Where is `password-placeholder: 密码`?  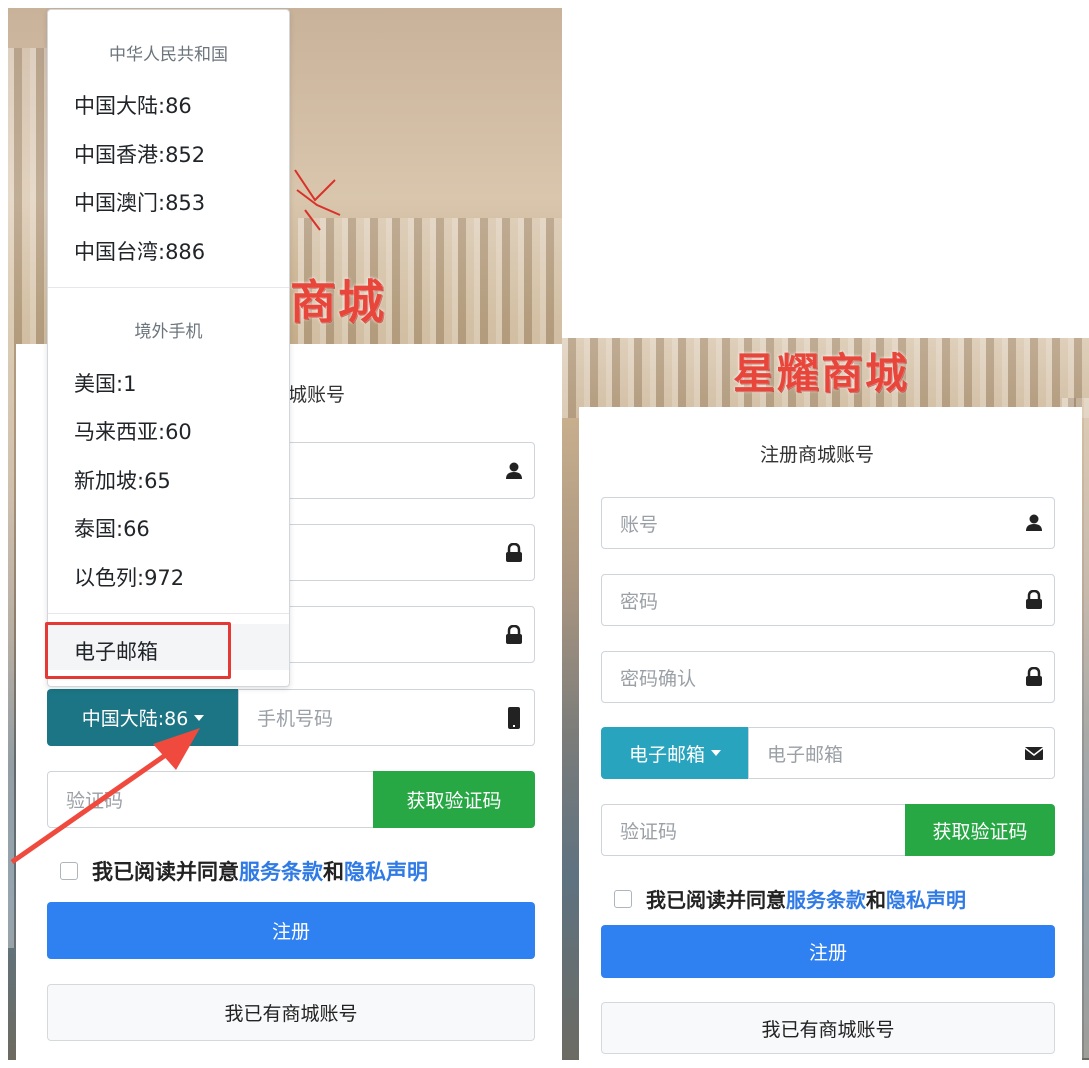
password-placeholder: 密码 is located at coordinates (639, 601).